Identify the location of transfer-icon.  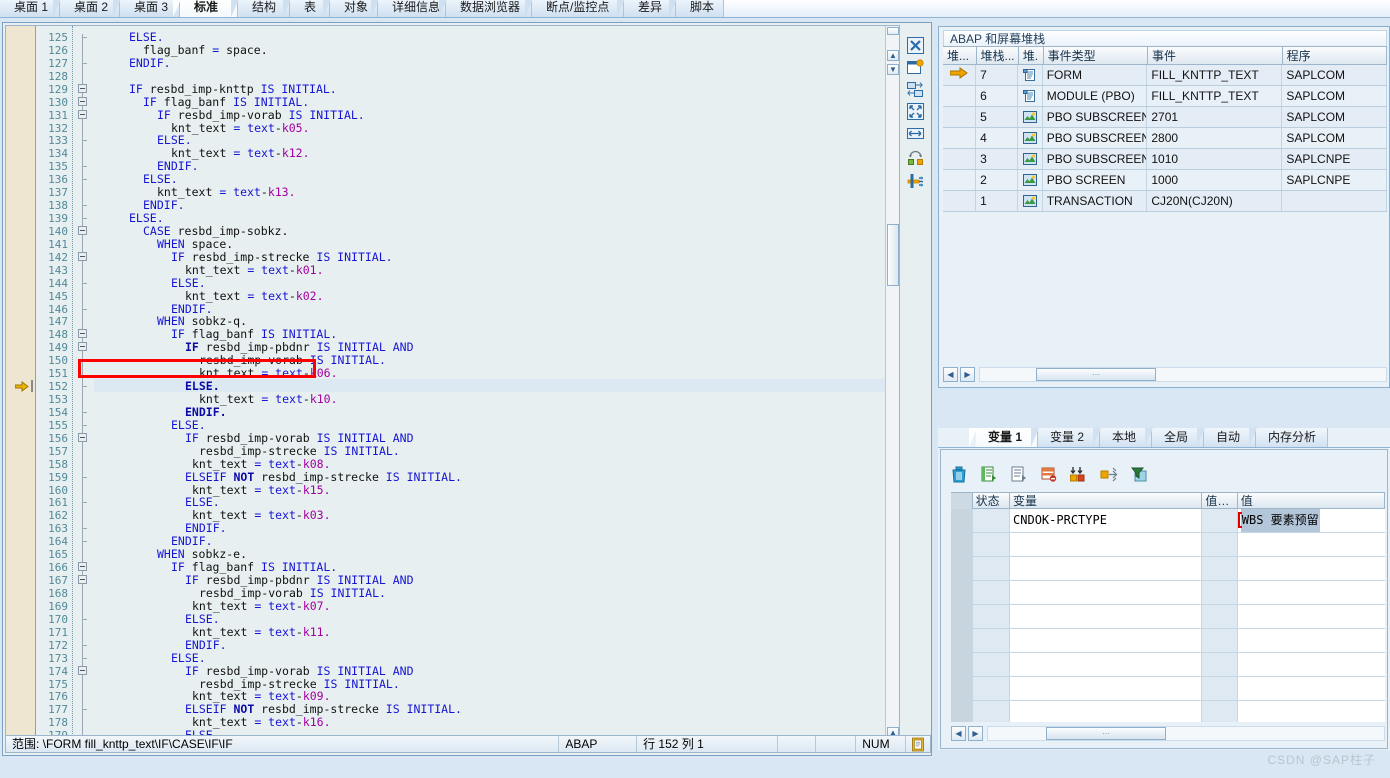
(915, 89).